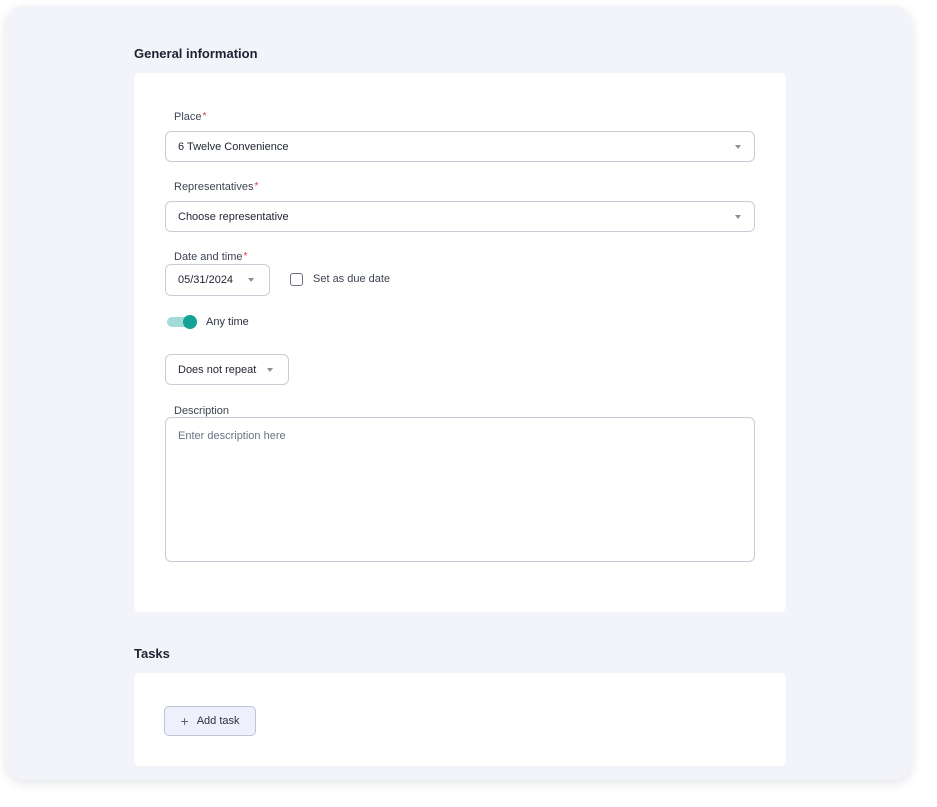 The image size is (937, 807). I want to click on description-textarea: Enter description here, so click(460, 489).